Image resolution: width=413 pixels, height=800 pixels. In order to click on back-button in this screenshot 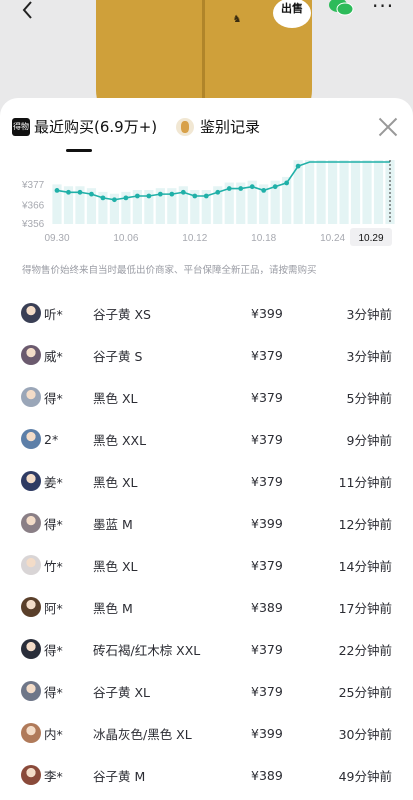, I will do `click(30, 12)`.